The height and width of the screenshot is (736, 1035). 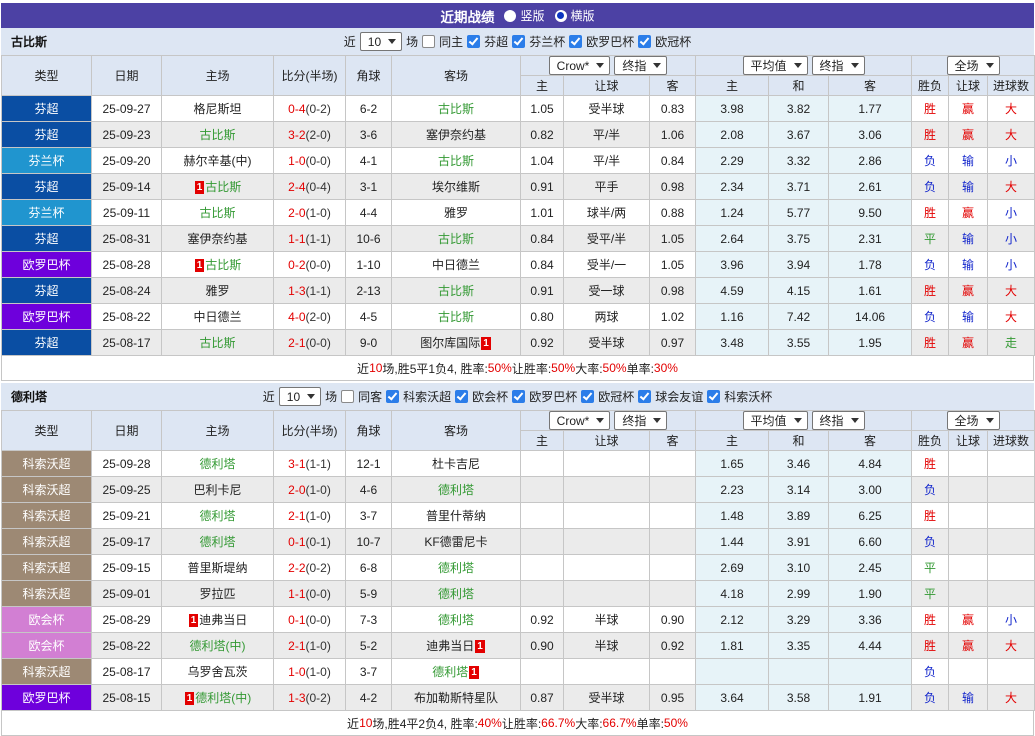 I want to click on avg-away-cell: 1.61, so click(x=870, y=290).